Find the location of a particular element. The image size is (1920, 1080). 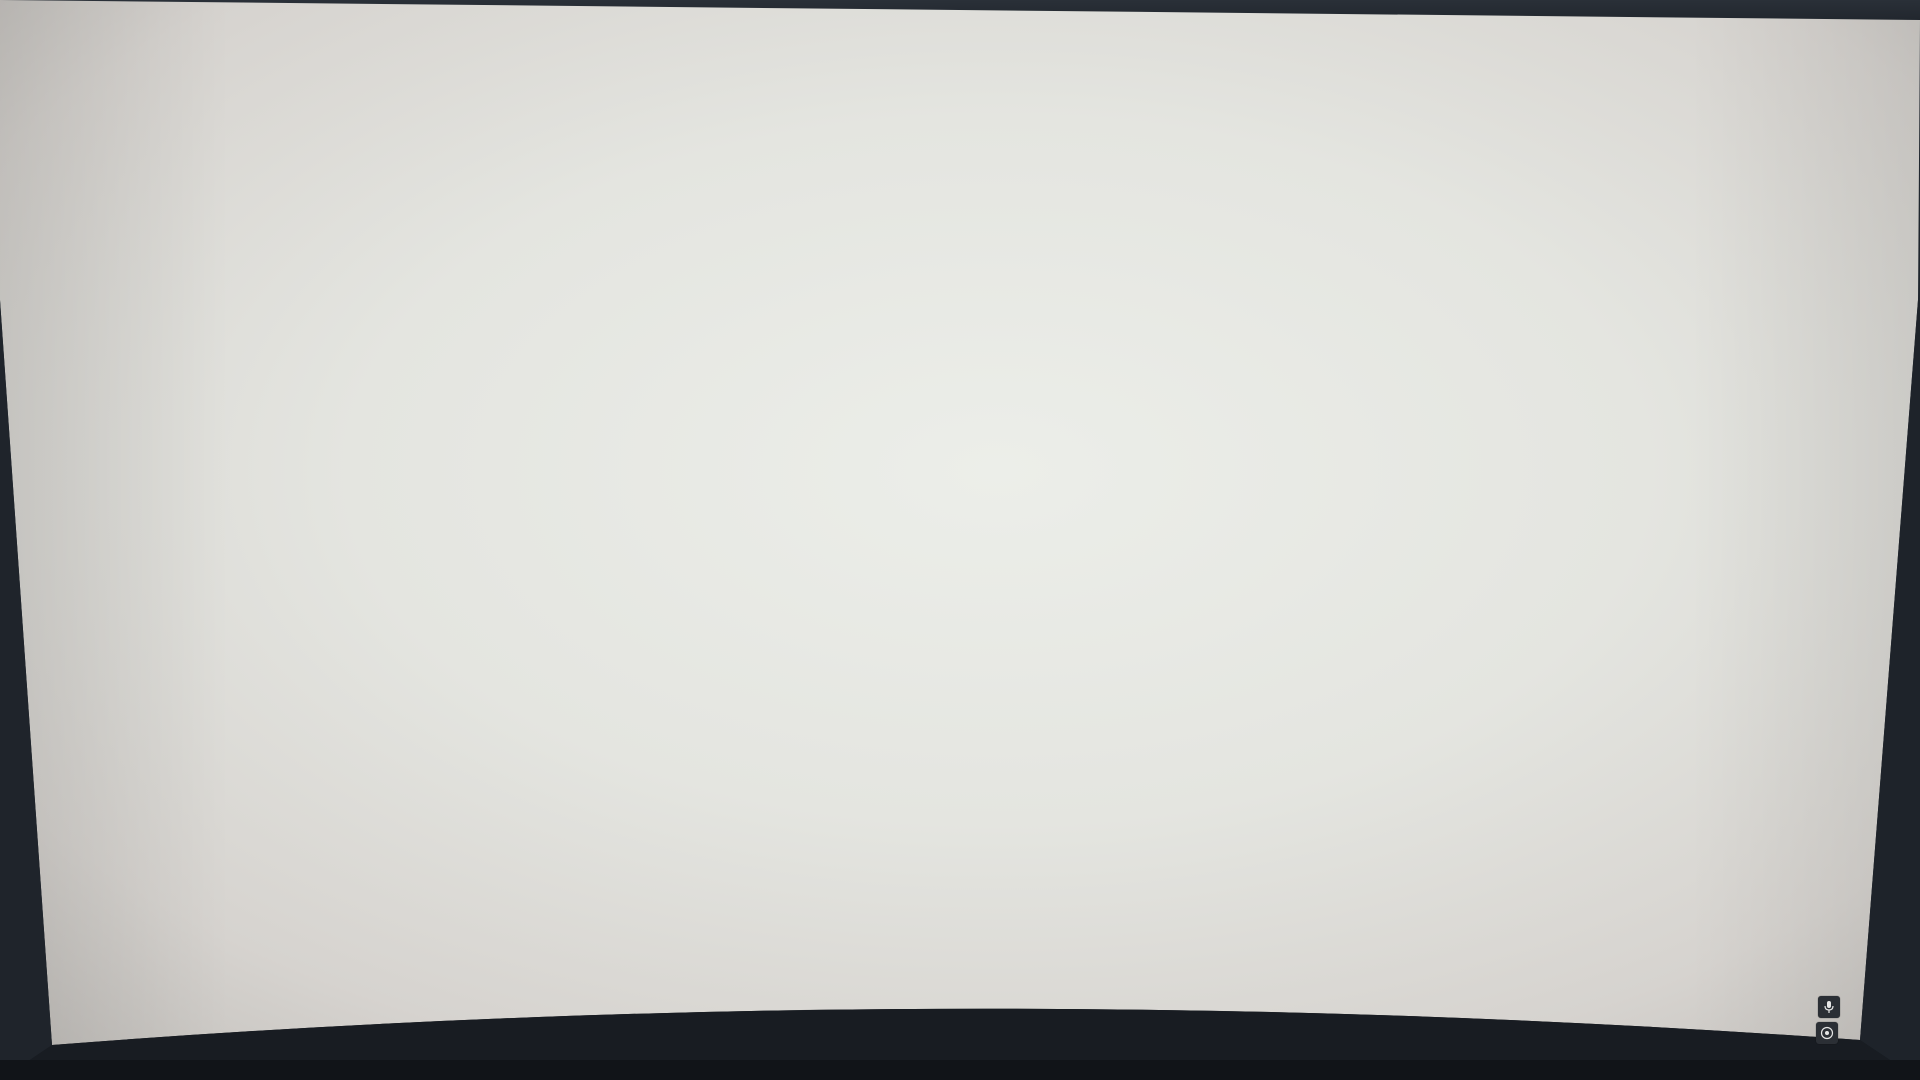

desk-shadow is located at coordinates (960, 1070).